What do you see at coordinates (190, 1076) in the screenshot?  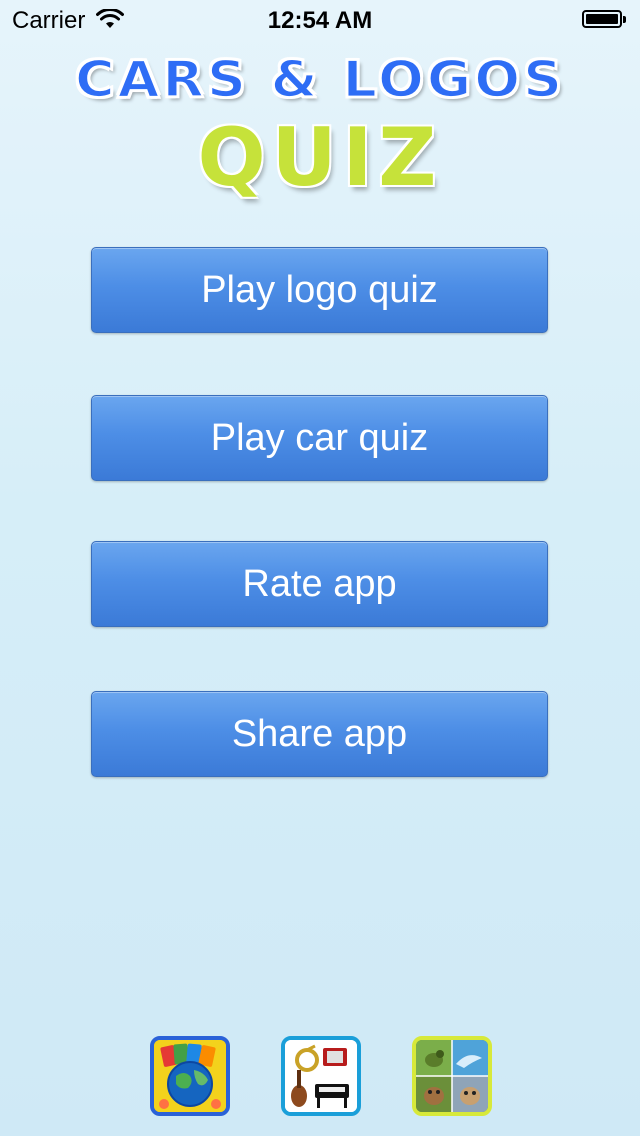 I see `flags-globe-quiz-app-icon` at bounding box center [190, 1076].